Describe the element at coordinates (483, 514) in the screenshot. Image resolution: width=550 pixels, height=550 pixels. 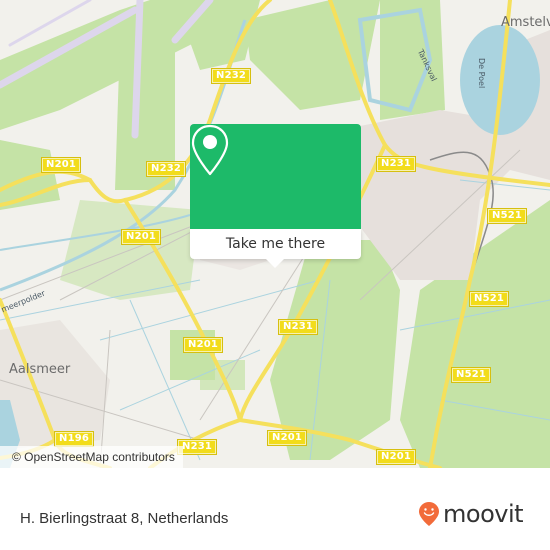
I see `moovit-wordmark: moovit` at that location.